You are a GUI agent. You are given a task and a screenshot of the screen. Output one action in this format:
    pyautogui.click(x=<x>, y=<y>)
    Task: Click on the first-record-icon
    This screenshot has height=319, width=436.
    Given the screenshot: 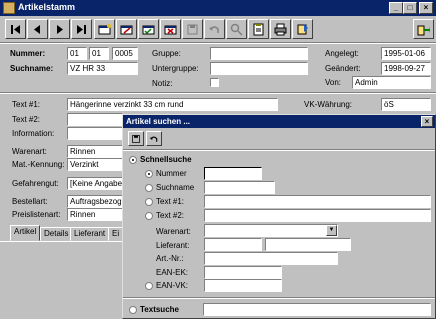 What is the action you would take?
    pyautogui.click(x=15, y=29)
    